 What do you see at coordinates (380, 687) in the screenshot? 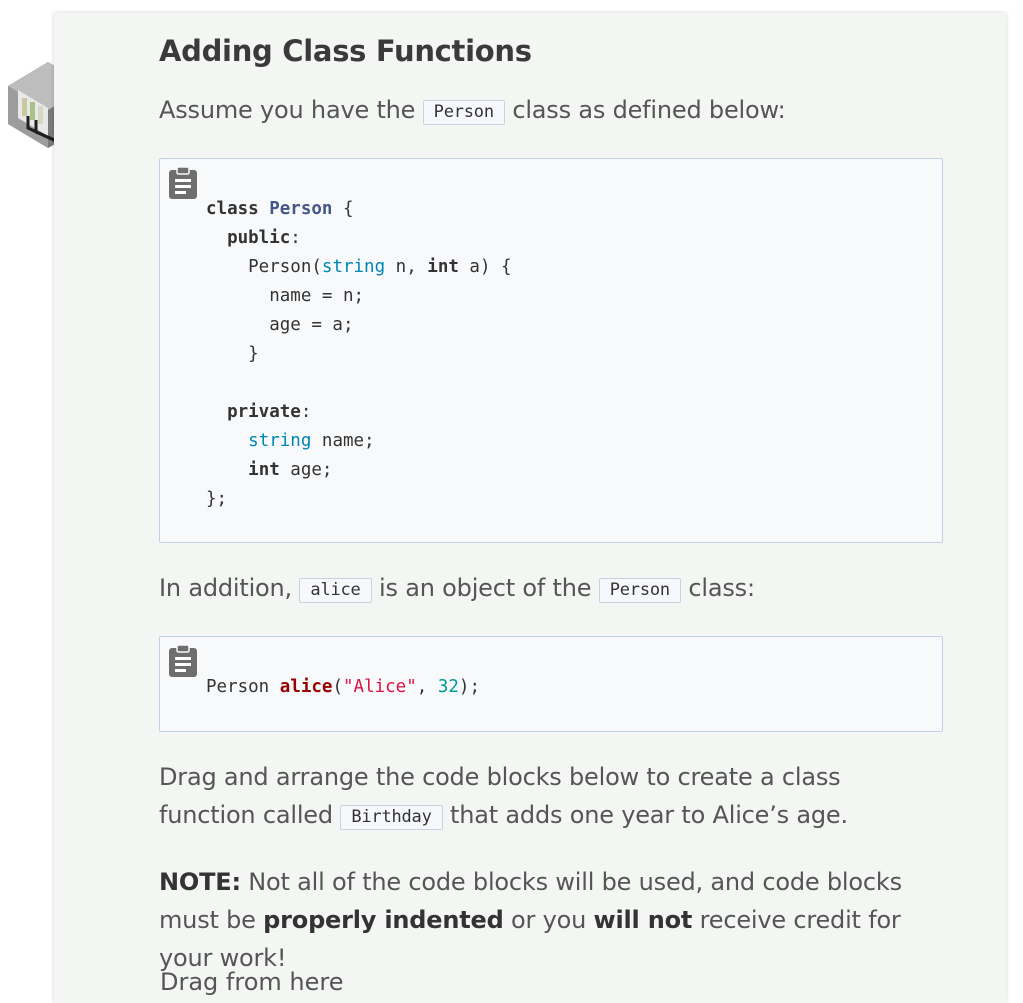
I see `code-token-str: "Alice"` at bounding box center [380, 687].